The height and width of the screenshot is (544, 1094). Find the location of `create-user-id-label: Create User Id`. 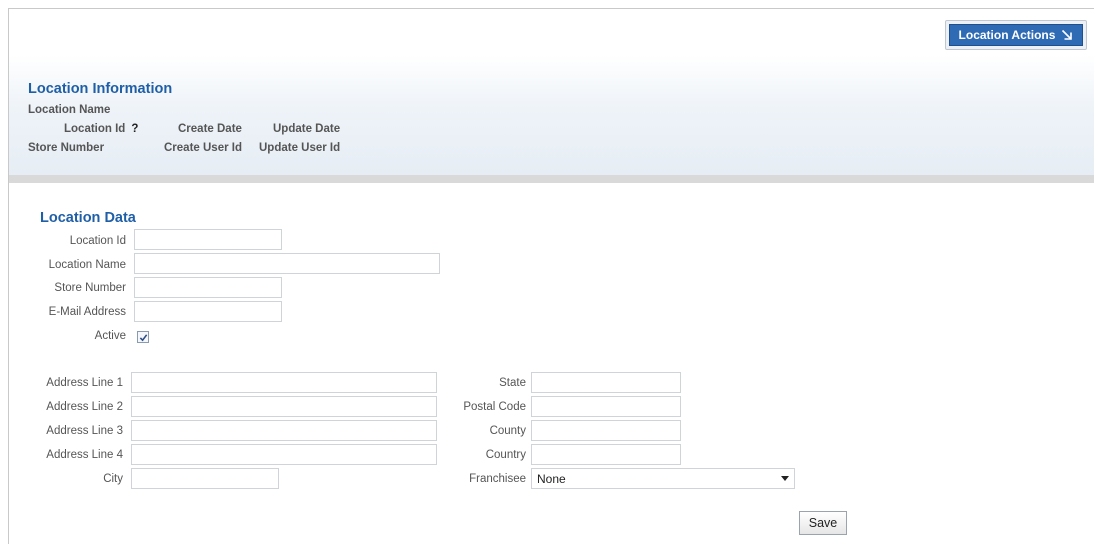

create-user-id-label: Create User Id is located at coordinates (203, 148).